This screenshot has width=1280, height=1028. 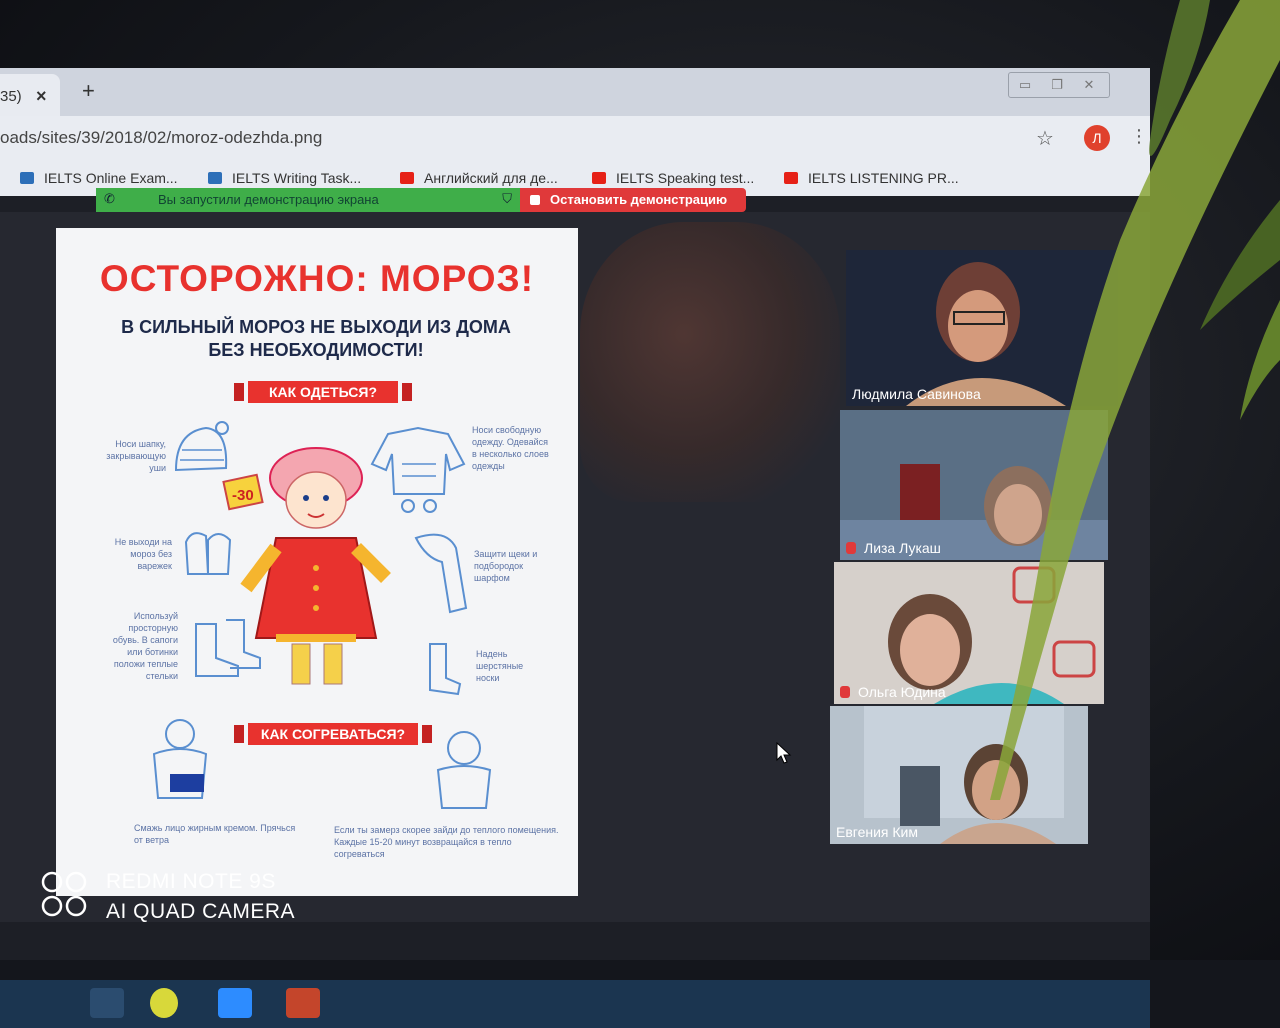 I want to click on tab-close-icon: ×, so click(x=41, y=96).